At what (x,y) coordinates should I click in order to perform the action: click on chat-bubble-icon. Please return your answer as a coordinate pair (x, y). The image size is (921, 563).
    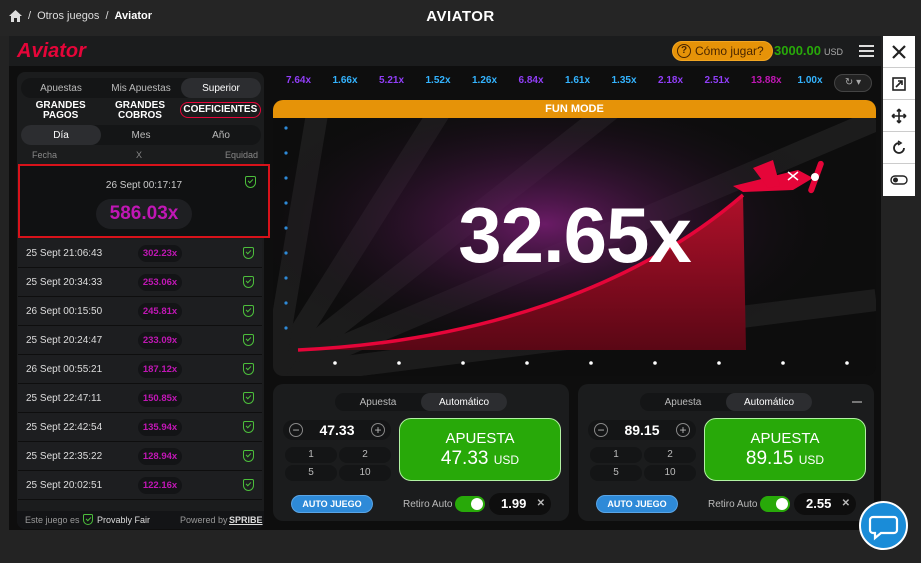
    Looking at the image, I should click on (883, 528).